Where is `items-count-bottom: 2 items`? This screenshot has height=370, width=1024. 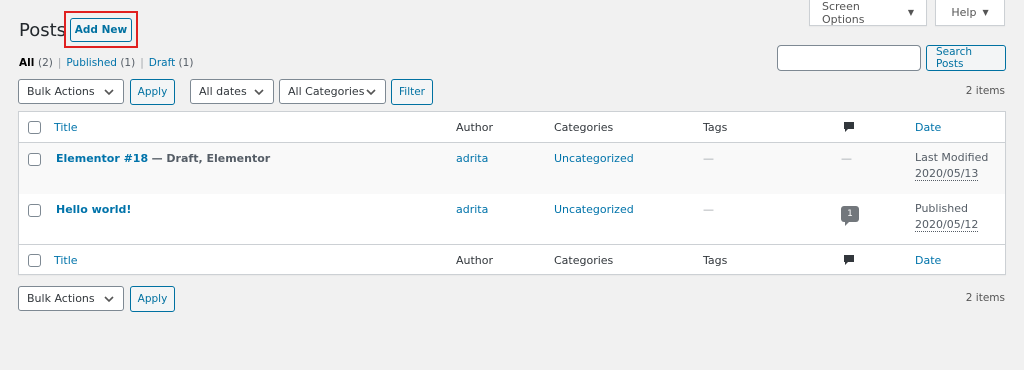
items-count-bottom: 2 items is located at coordinates (985, 298).